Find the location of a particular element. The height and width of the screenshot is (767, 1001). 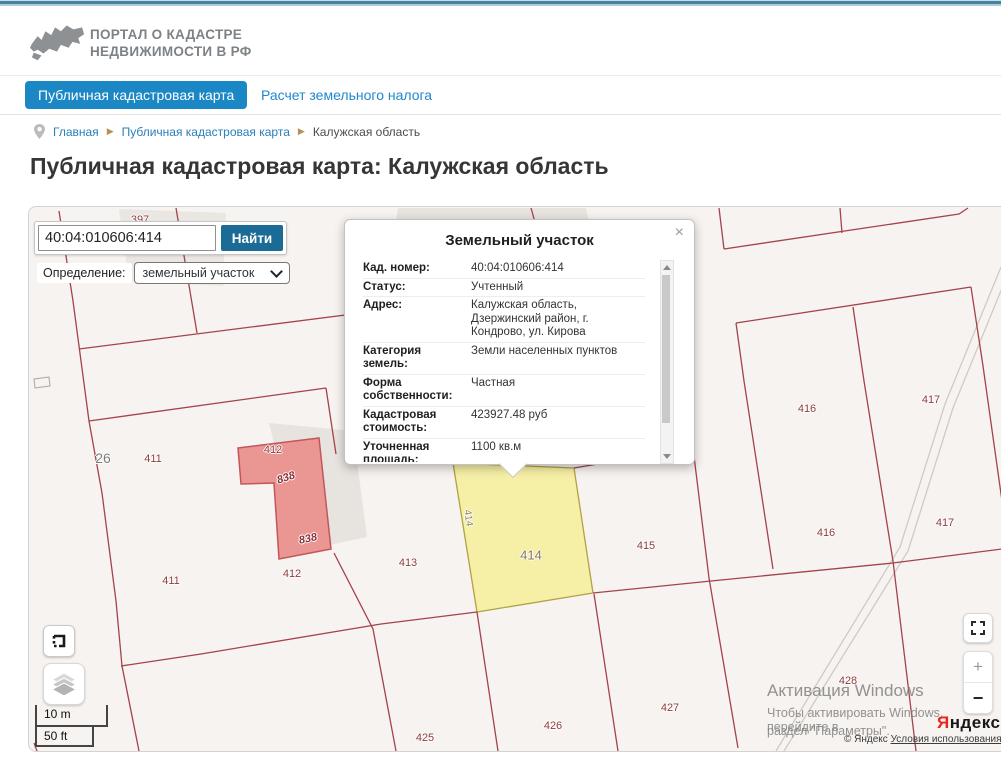

row-value: 1100 кв.м is located at coordinates (496, 446).